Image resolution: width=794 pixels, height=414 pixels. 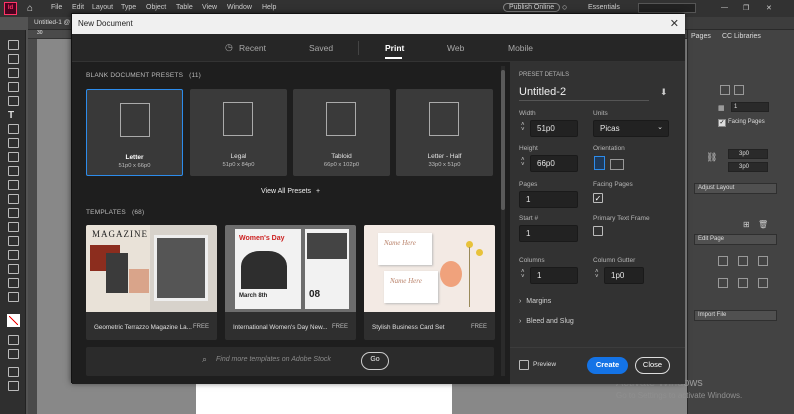 I want to click on gradient-swatch-tool-icon, so click(x=13, y=227).